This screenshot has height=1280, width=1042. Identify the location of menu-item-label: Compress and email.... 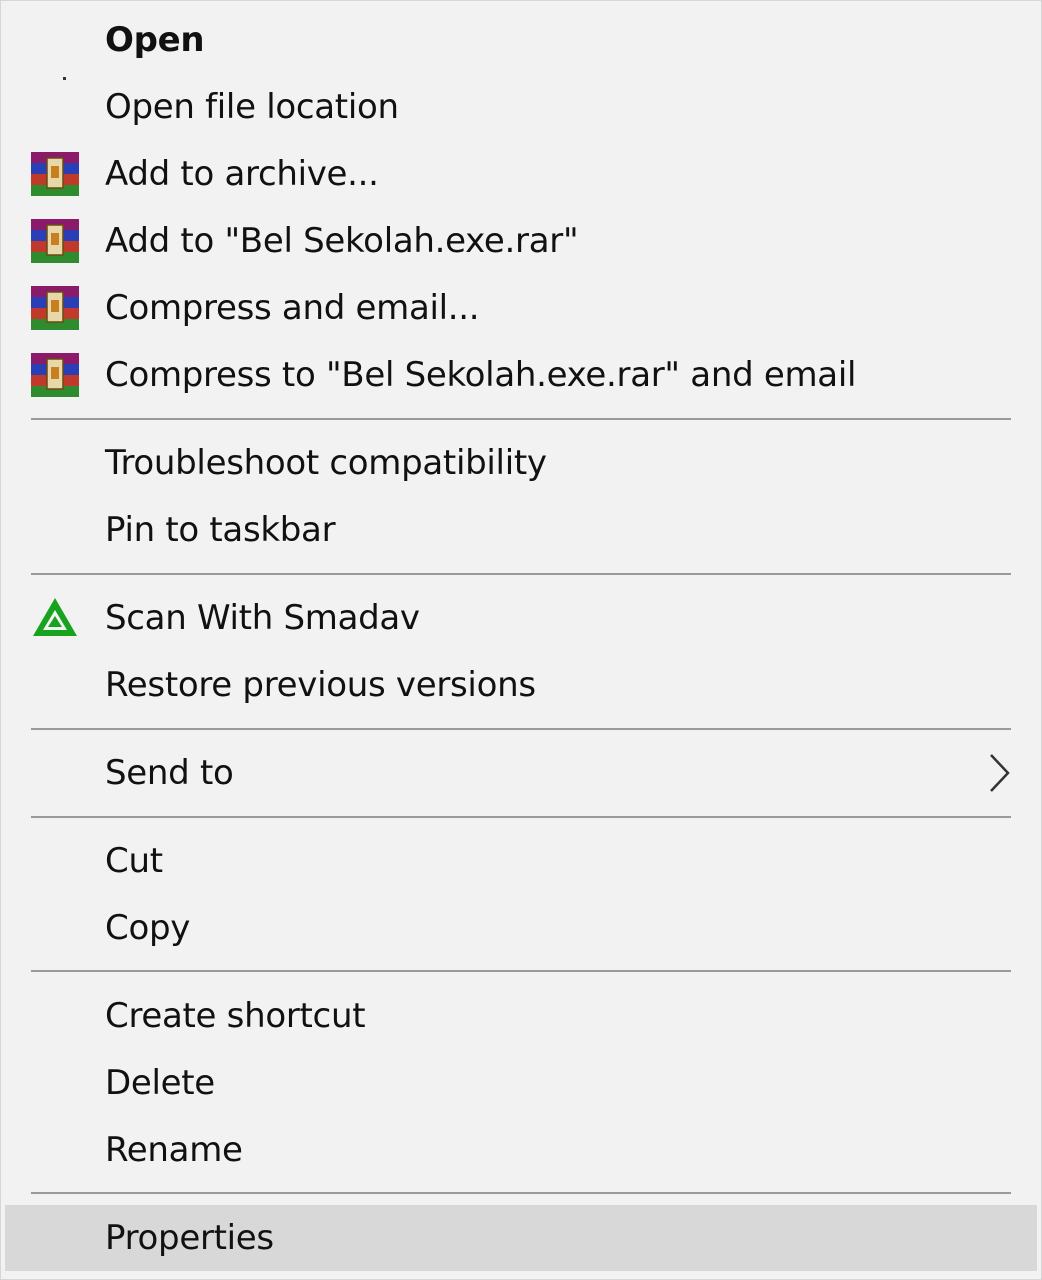
(292, 308).